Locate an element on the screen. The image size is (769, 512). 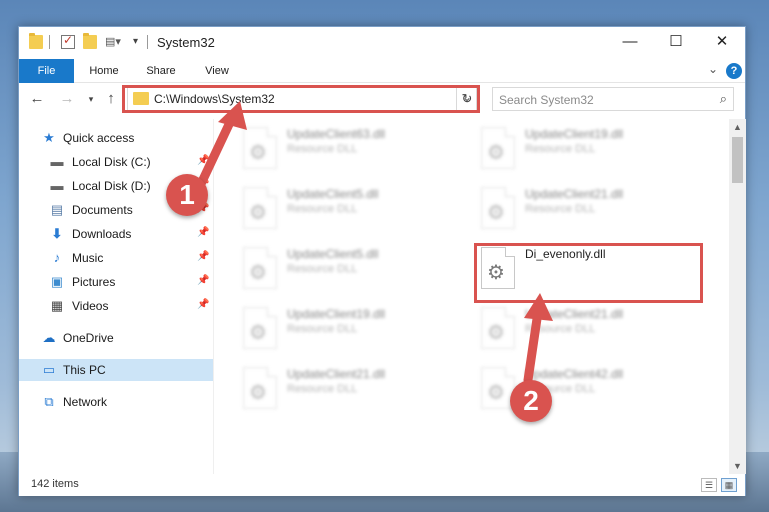
arrow-1-head is located at coordinates (232, 115).